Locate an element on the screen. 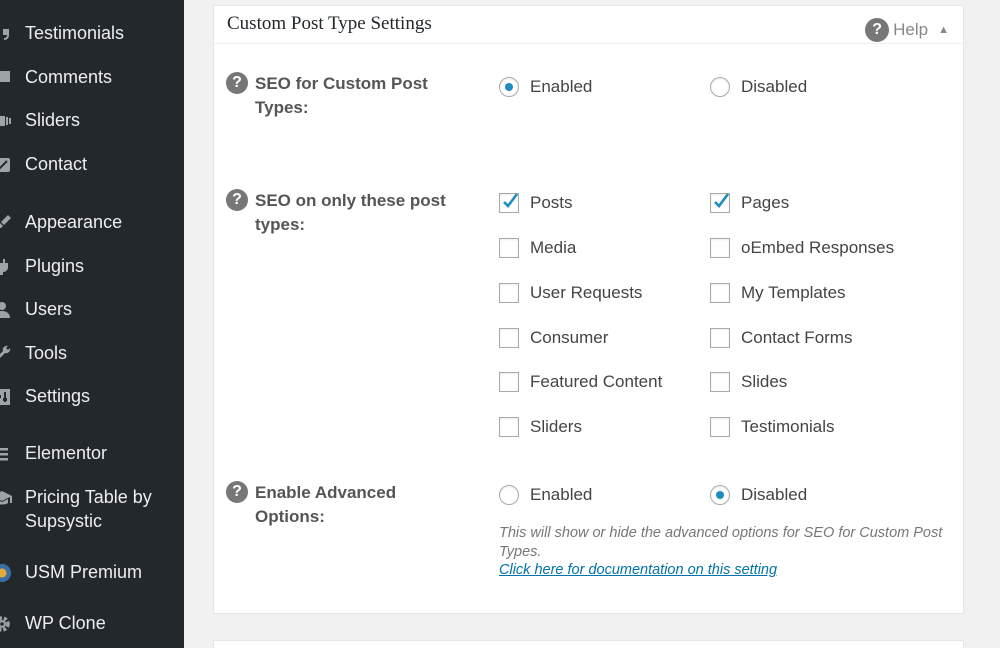 Image resolution: width=1000 pixels, height=648 pixels. post-type-checkbox-testimonials: Testimonials is located at coordinates (772, 427).